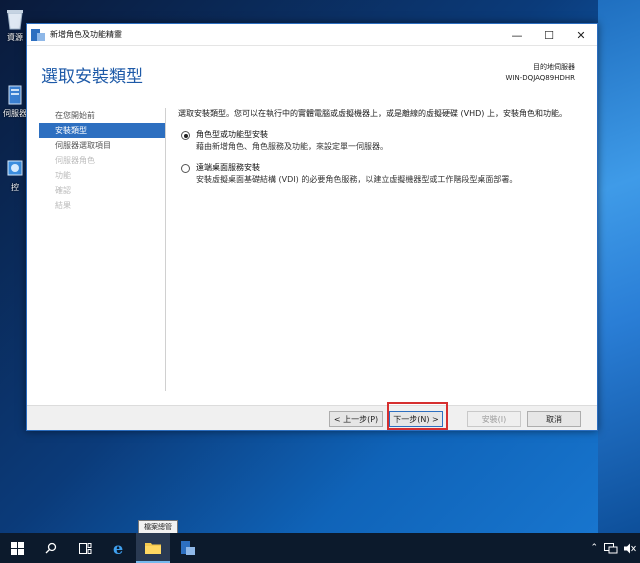 The height and width of the screenshot is (563, 640). I want to click on install-button: 安裝(I), so click(494, 419).